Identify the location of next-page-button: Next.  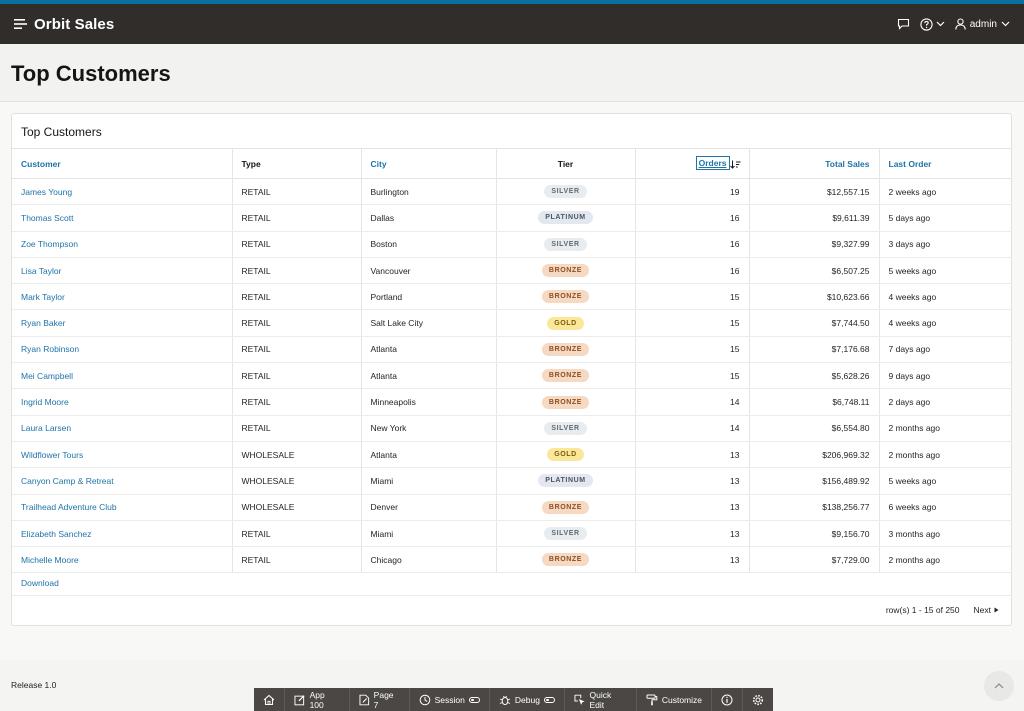
(986, 610).